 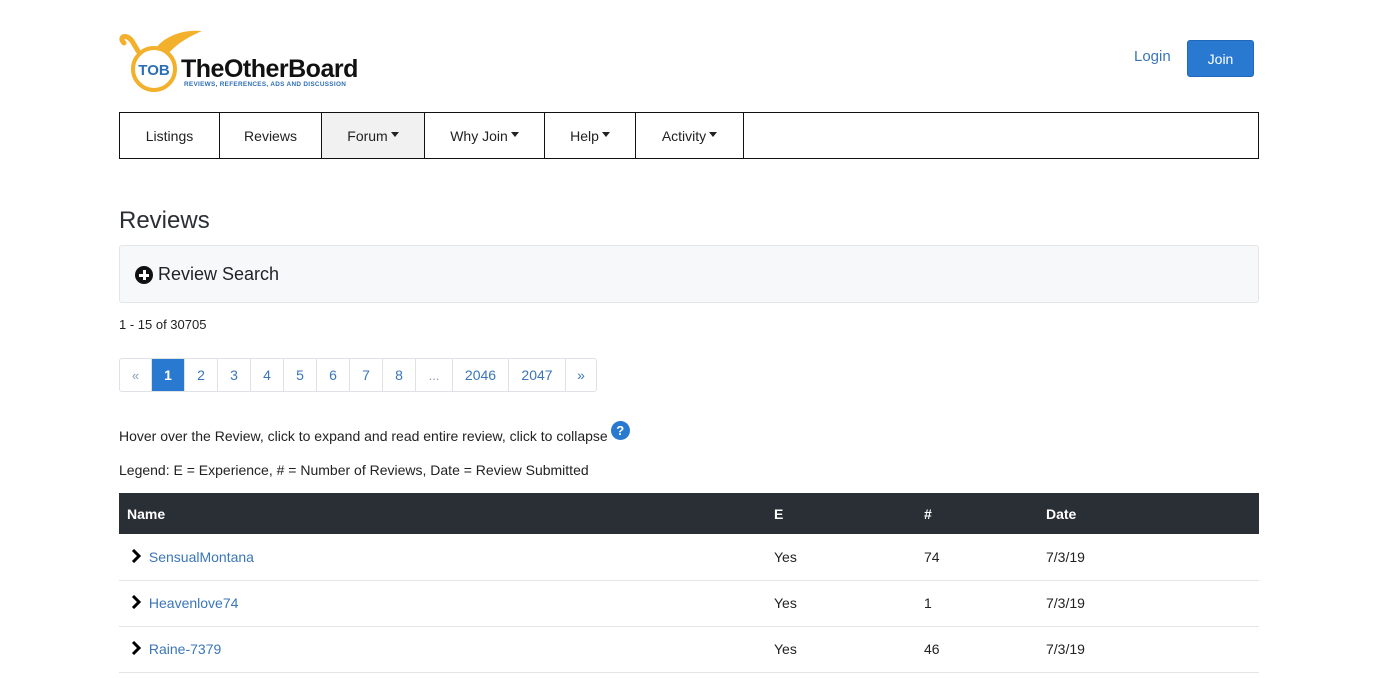 I want to click on nav-label: Listings, so click(x=169, y=135).